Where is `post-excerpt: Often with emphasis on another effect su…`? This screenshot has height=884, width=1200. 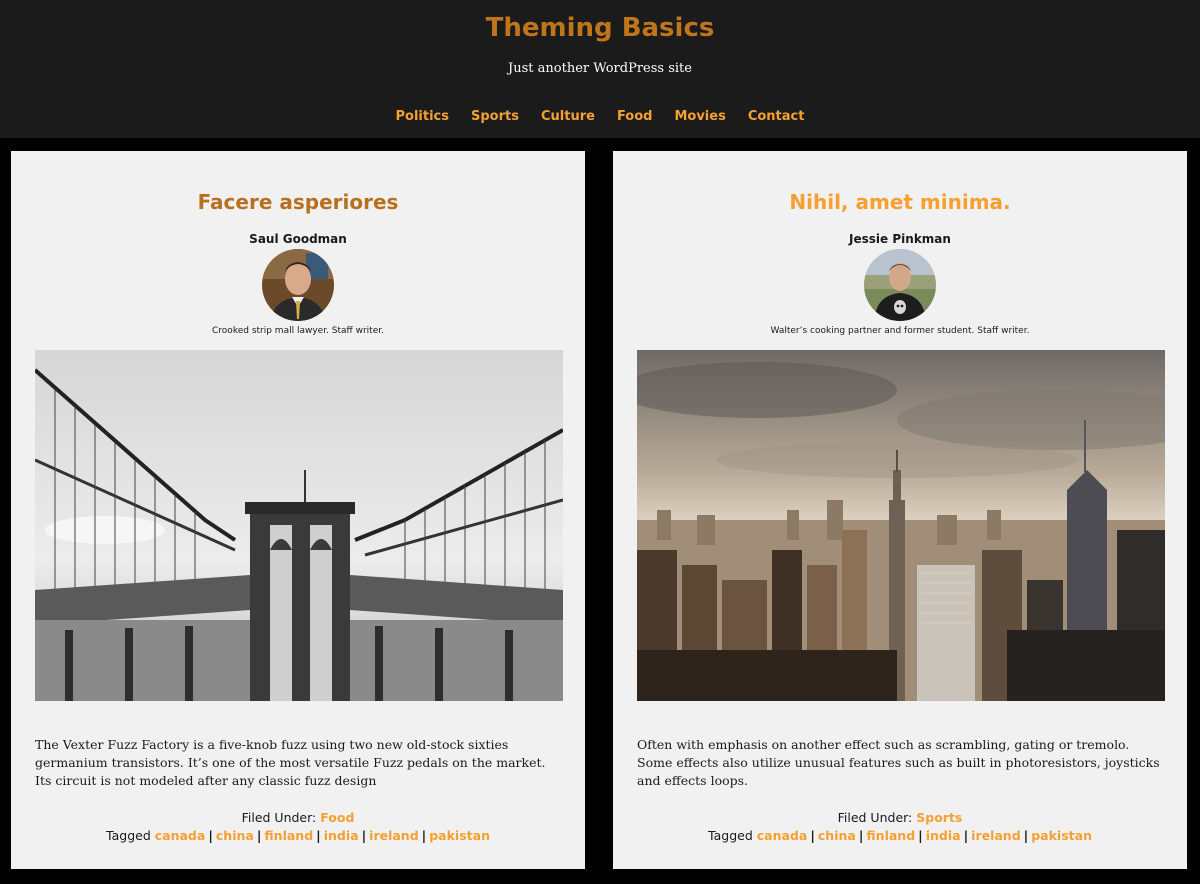
post-excerpt: Often with emphasis on another effect su… is located at coordinates (898, 762).